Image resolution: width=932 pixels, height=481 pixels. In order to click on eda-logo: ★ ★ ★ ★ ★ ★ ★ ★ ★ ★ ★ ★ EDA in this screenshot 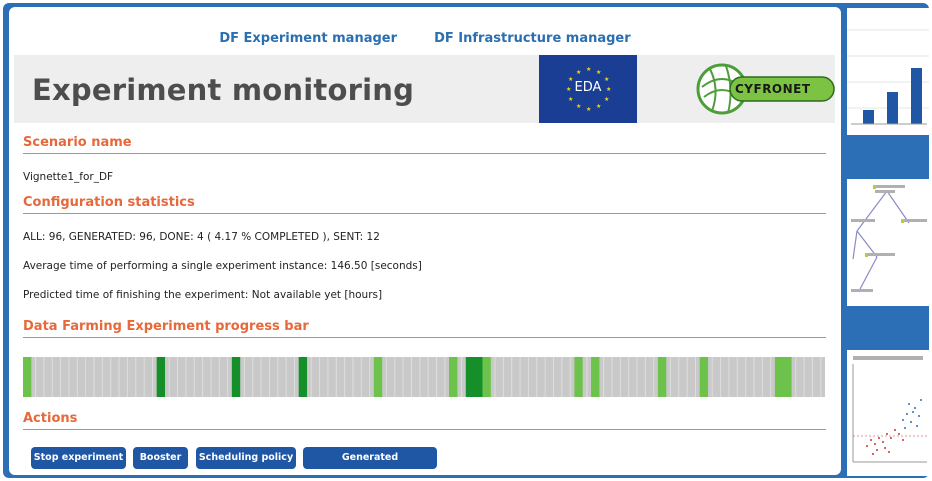, I will do `click(588, 89)`.